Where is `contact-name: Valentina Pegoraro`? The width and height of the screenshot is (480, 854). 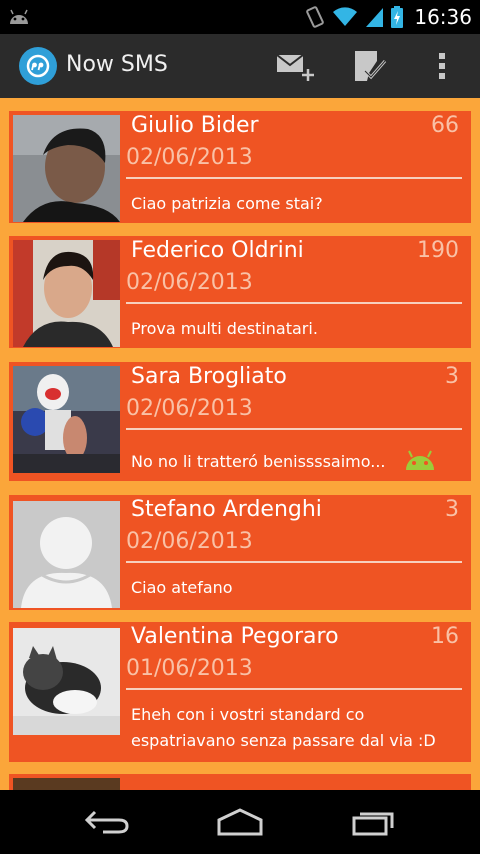 contact-name: Valentina Pegoraro is located at coordinates (235, 636).